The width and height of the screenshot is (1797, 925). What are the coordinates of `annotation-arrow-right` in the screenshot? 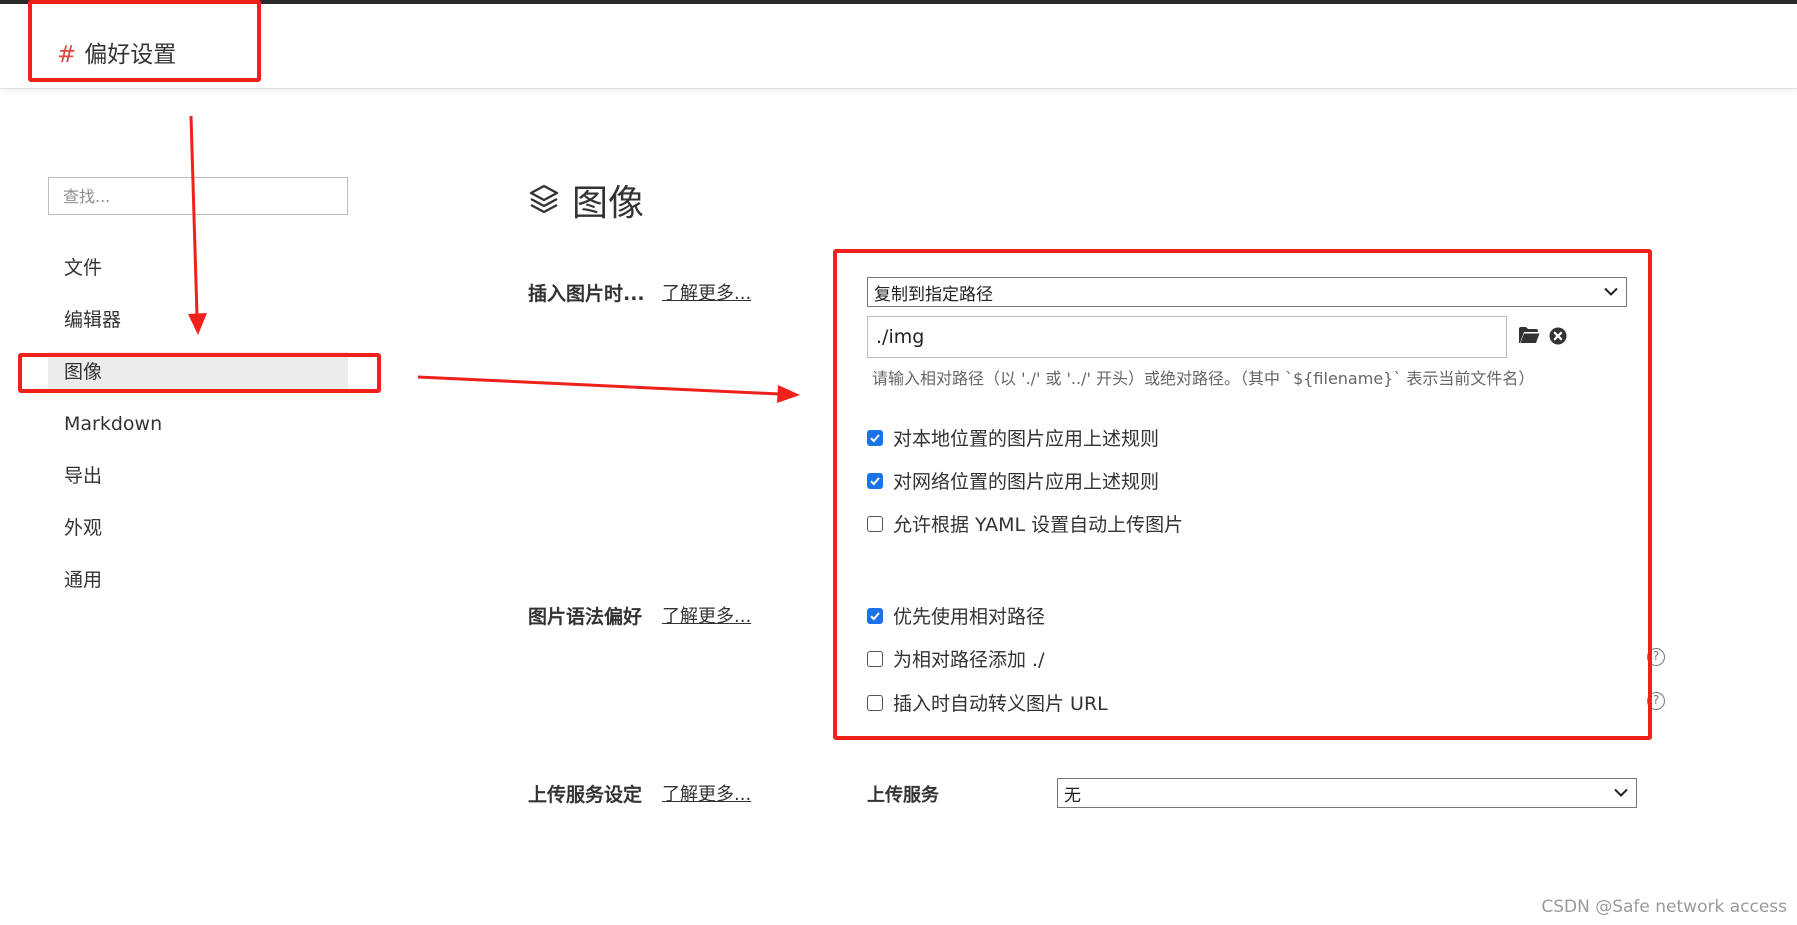 It's located at (599, 385).